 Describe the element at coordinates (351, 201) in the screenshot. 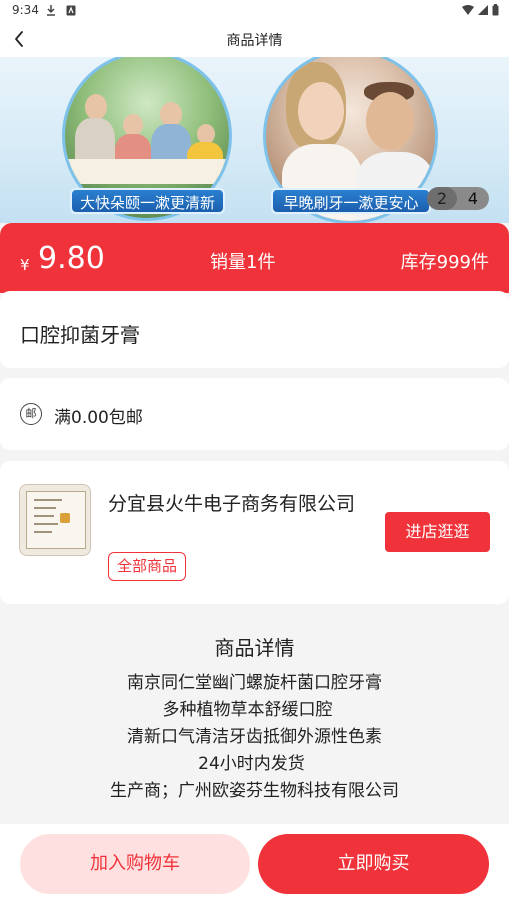

I see `banner-caption-2: 早晚刷牙一漱更安心` at that location.